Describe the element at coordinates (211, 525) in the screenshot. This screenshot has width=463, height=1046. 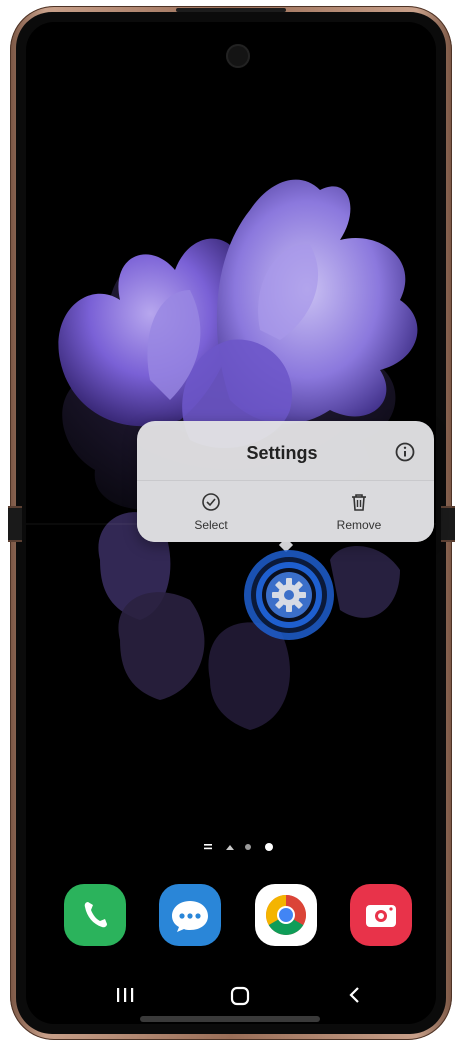
I see `select-label: Select` at that location.